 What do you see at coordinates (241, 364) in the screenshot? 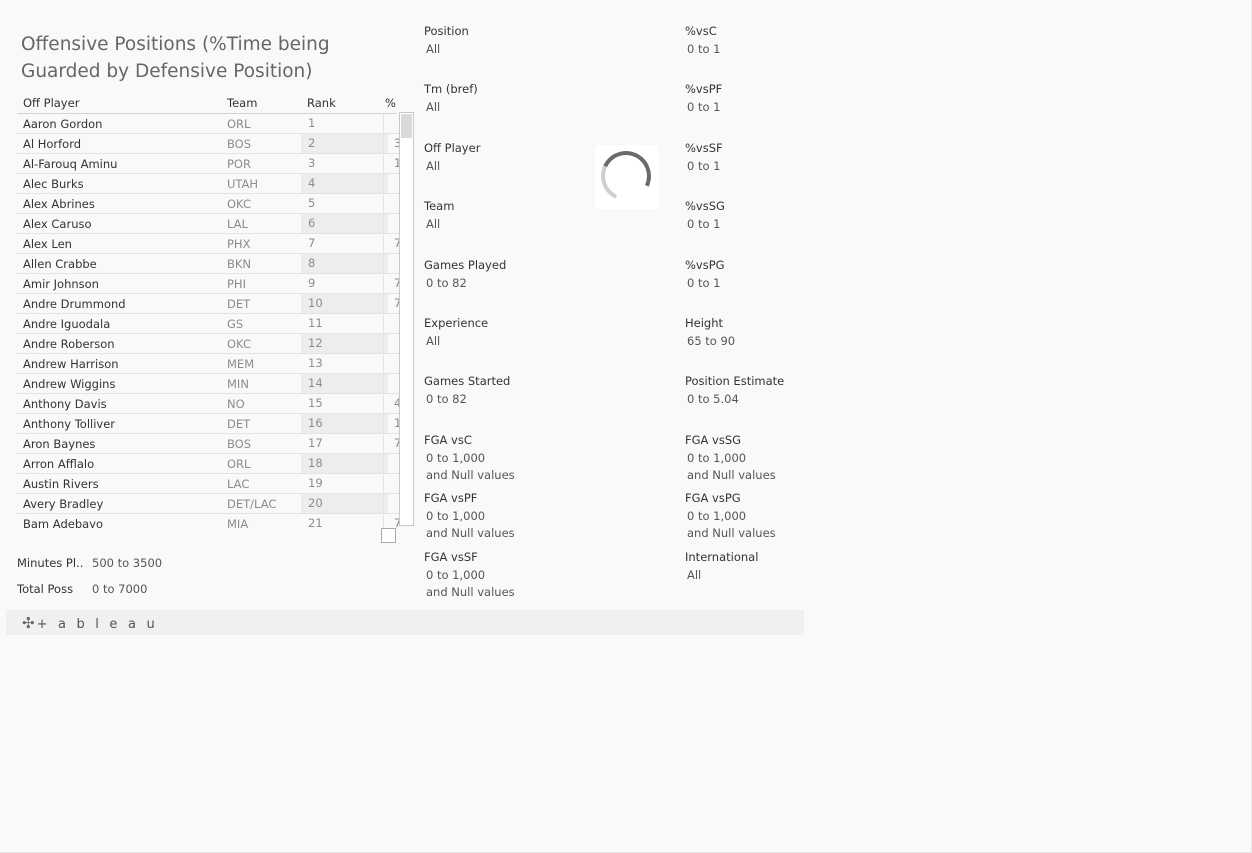
I see `player-team: MEM` at bounding box center [241, 364].